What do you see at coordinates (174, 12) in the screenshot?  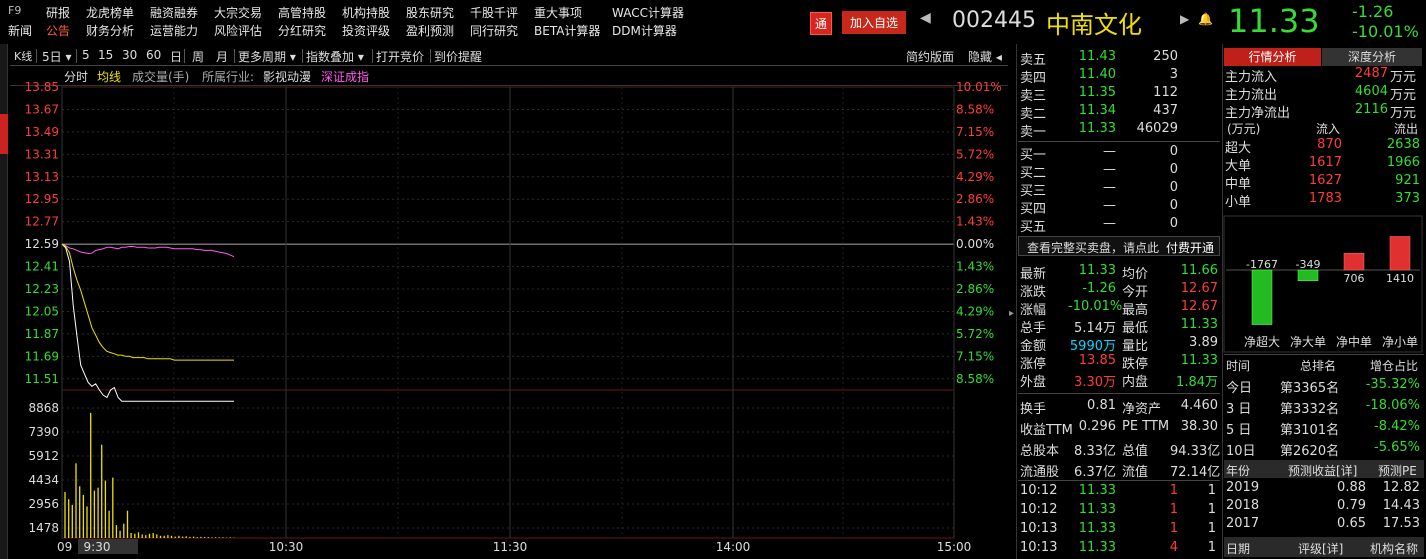 I see `menu-item-3: 融资融券` at bounding box center [174, 12].